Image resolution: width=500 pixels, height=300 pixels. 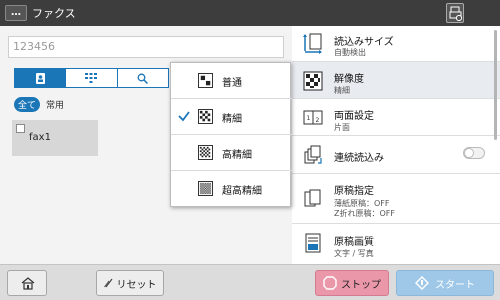 I want to click on resolution-icon, so click(x=313, y=81).